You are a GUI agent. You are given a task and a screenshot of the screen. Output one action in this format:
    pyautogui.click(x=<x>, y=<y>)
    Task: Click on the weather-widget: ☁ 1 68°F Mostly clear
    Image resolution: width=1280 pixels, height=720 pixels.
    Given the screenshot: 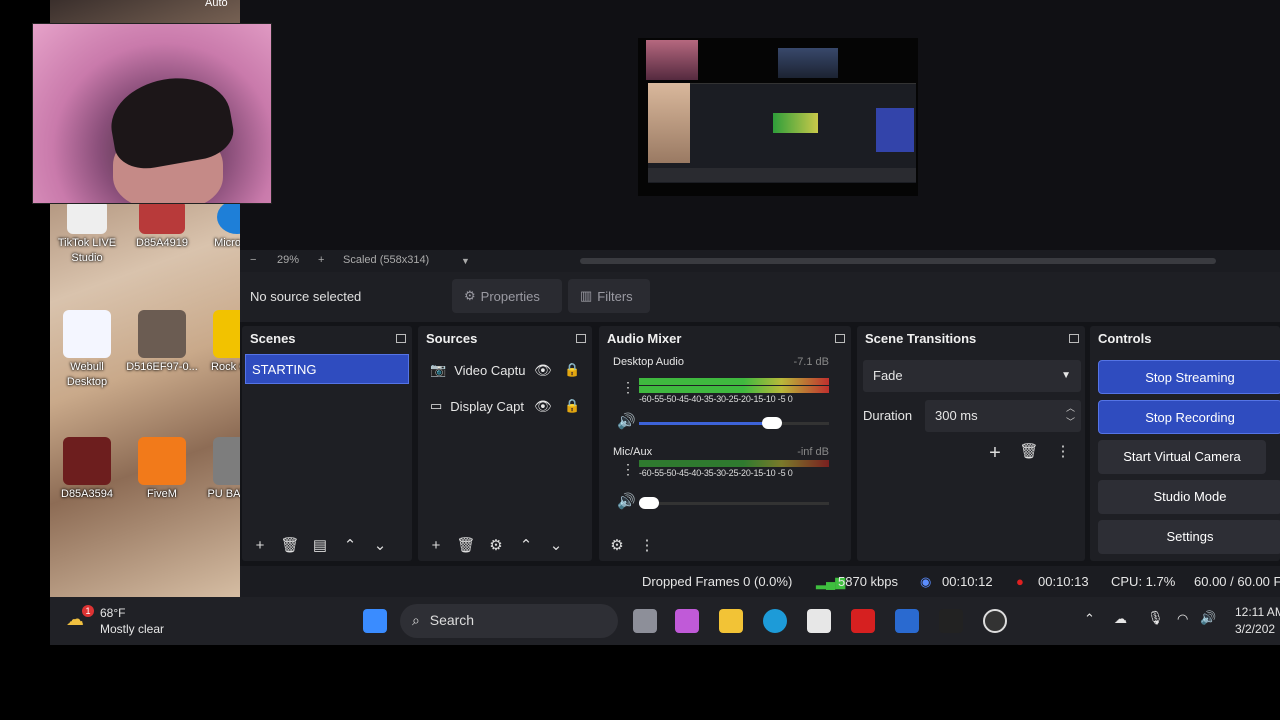 What is the action you would take?
    pyautogui.click(x=136, y=621)
    